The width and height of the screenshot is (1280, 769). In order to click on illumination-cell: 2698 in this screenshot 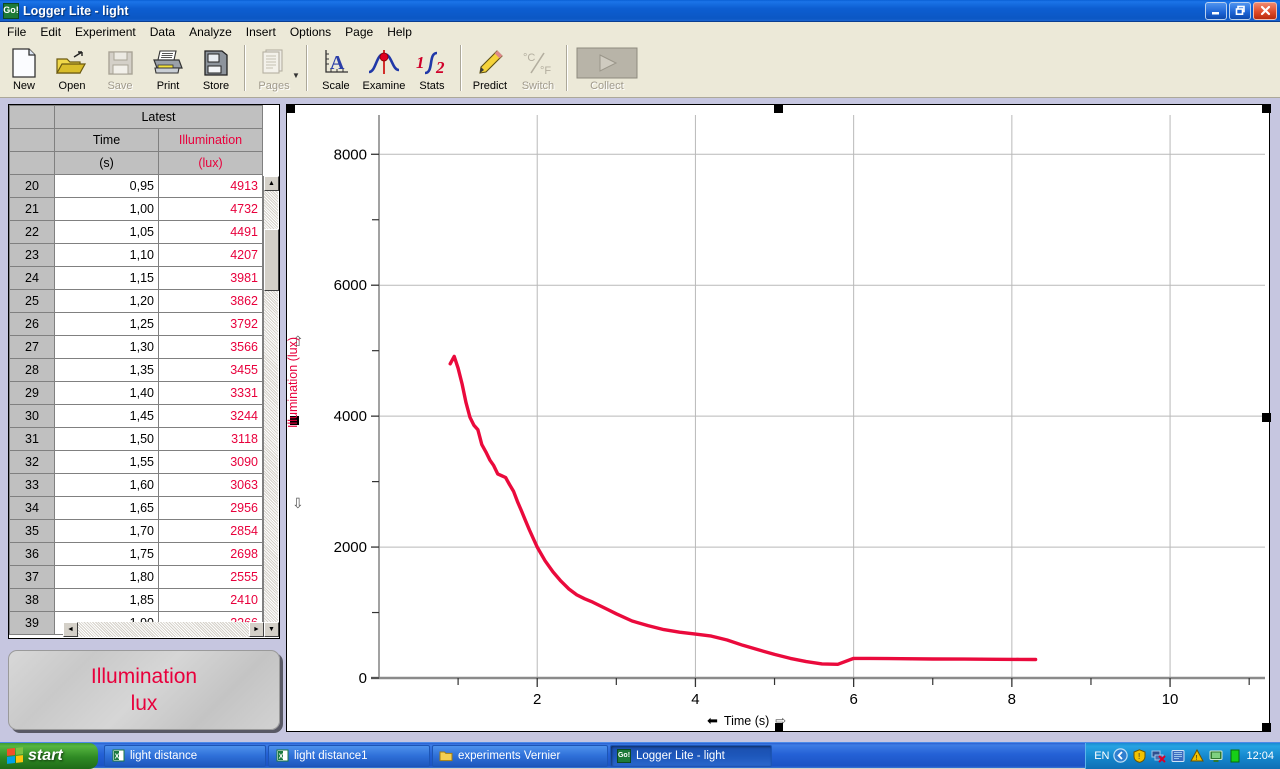, I will do `click(210, 554)`.